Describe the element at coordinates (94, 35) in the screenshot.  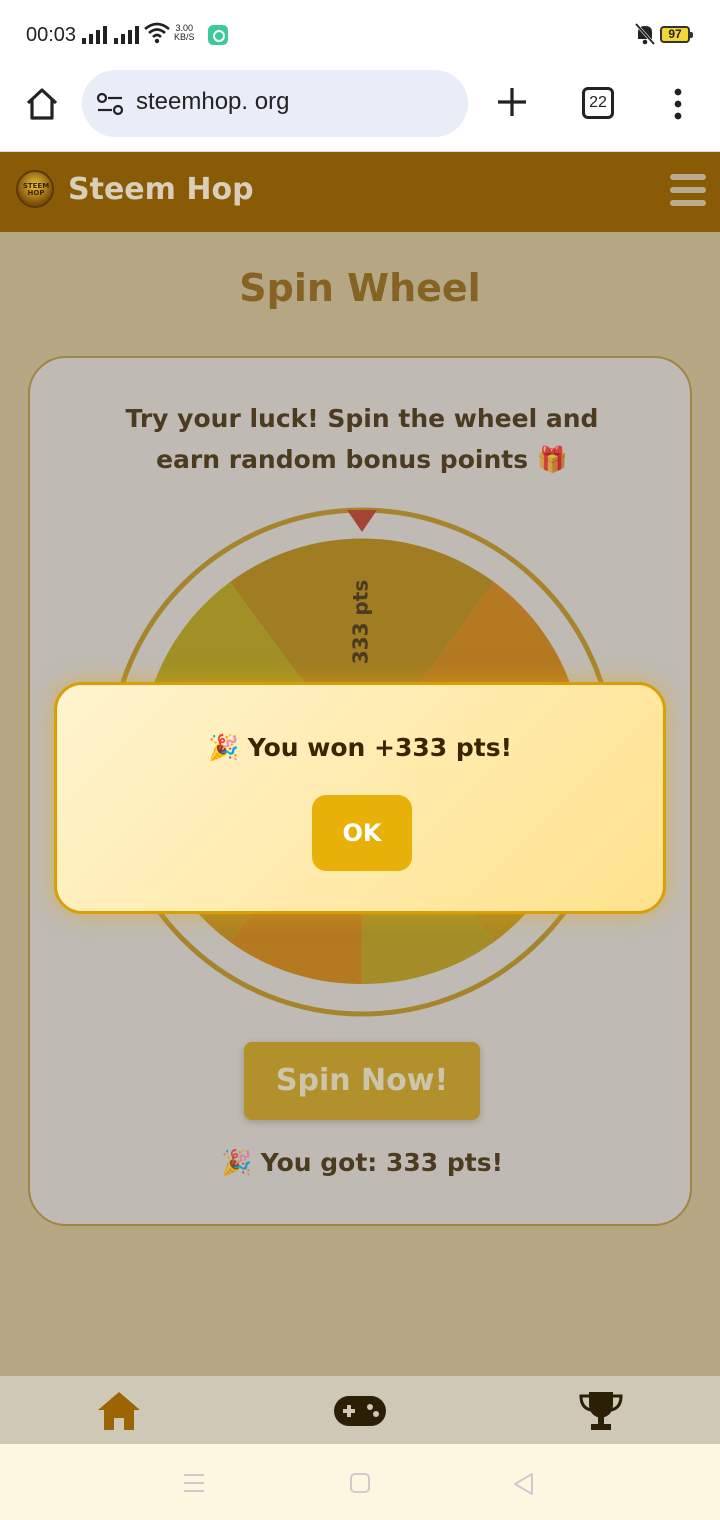
I see `signal-icon` at that location.